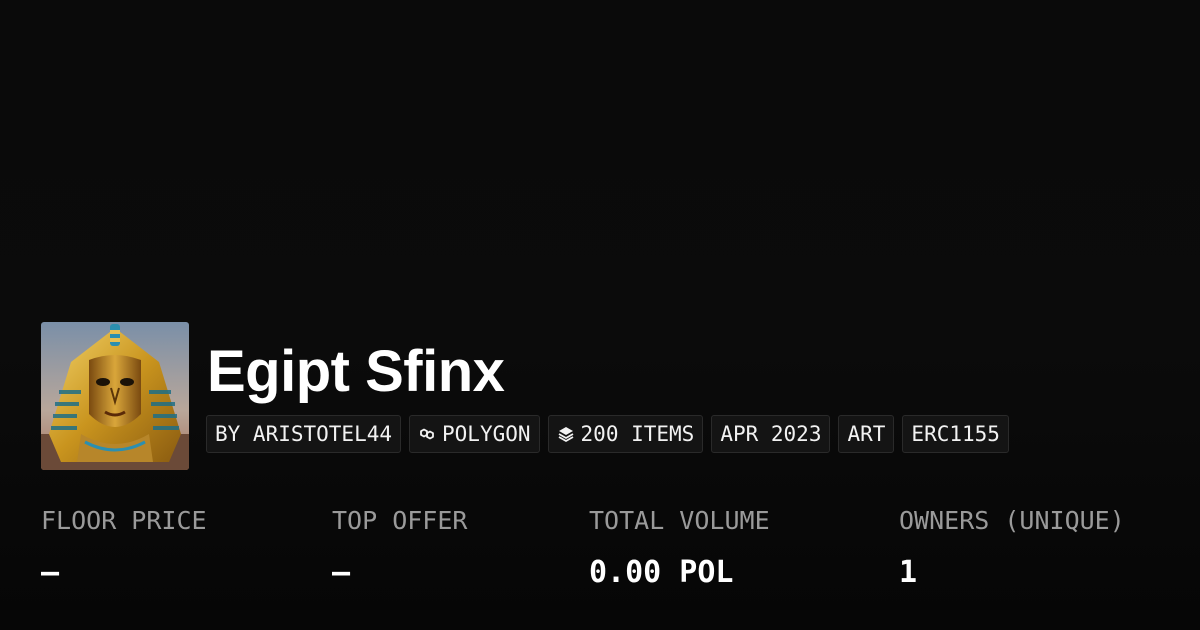 The width and height of the screenshot is (1200, 630). Describe the element at coordinates (486, 434) in the screenshot. I see `chain-chip-label: POLYGON` at that location.